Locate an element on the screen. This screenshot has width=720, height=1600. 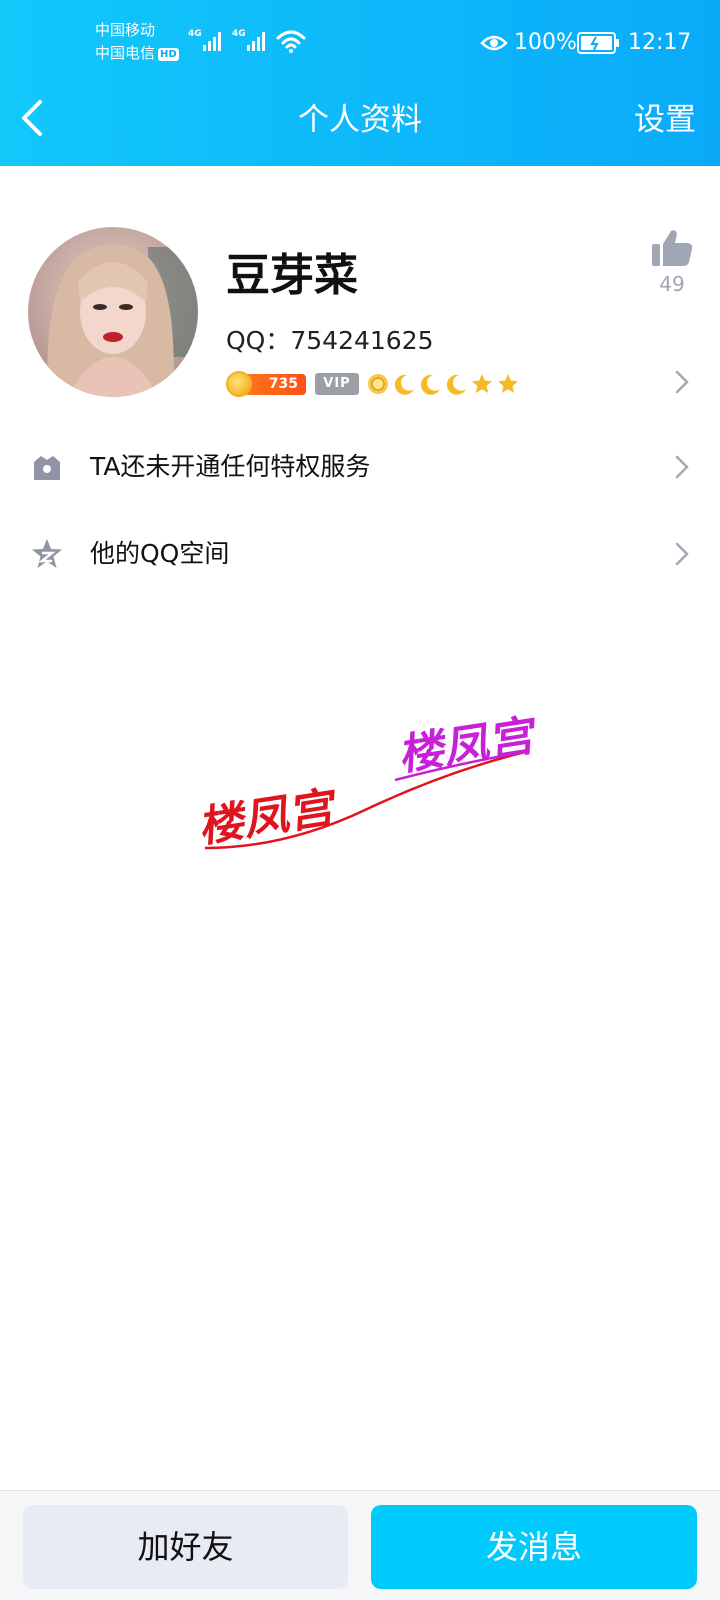
vip-badge: VIP is located at coordinates (337, 384).